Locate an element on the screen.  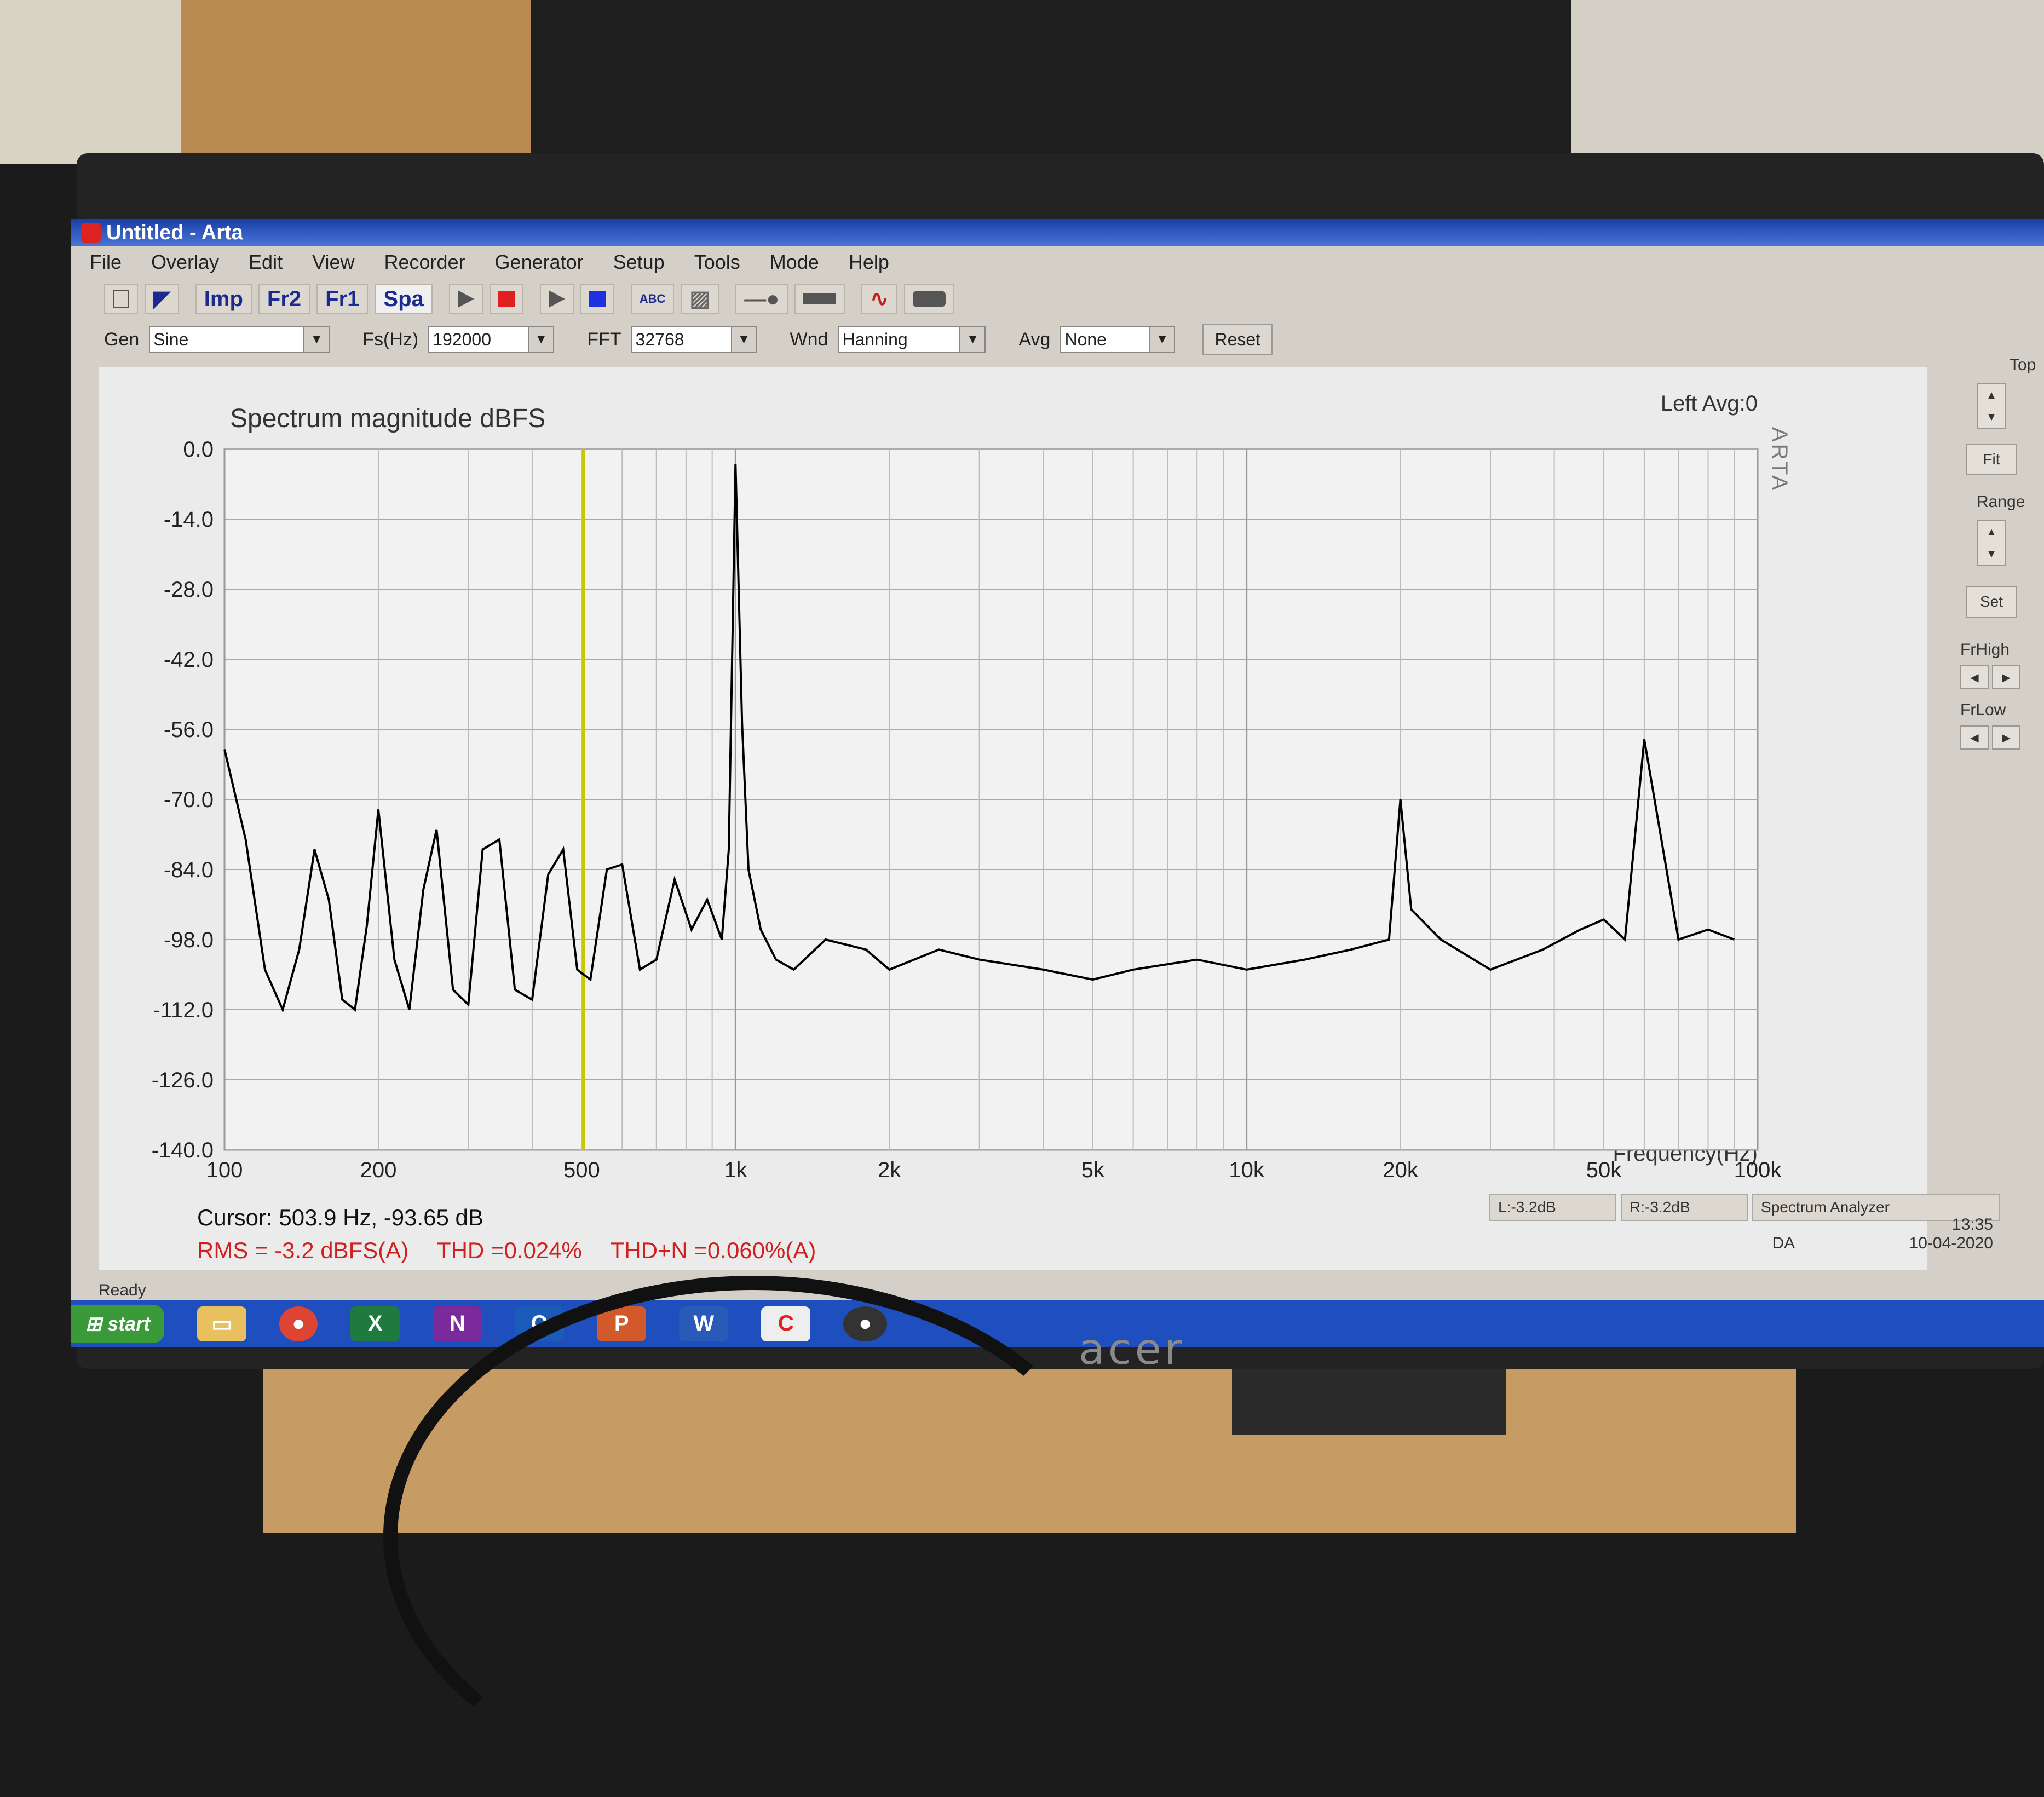
menu-overlay: Overlay is located at coordinates (185, 262).